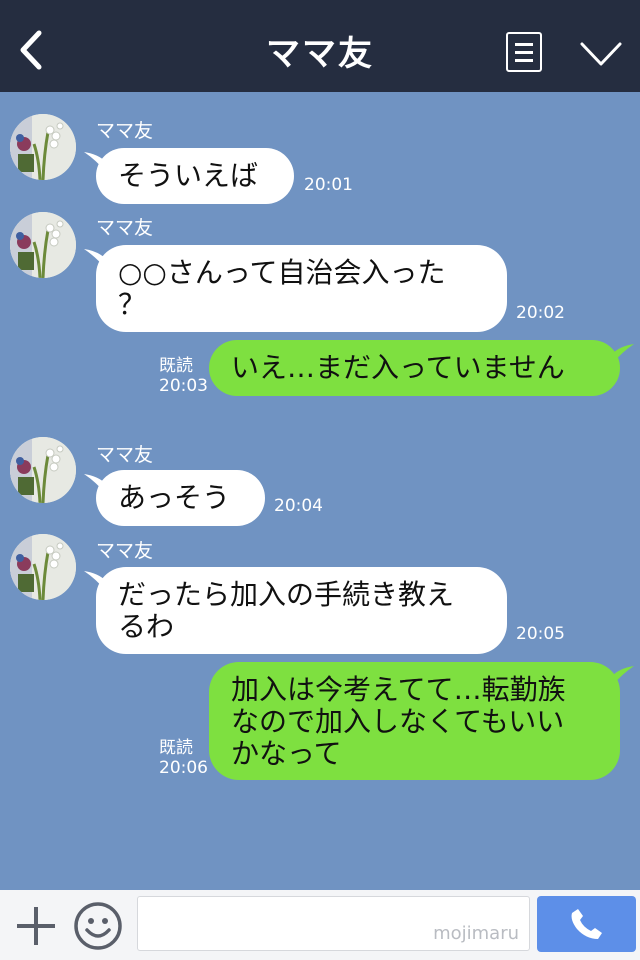 The image size is (640, 960). Describe the element at coordinates (476, 933) in the screenshot. I see `watermark-text: mojimaru` at that location.